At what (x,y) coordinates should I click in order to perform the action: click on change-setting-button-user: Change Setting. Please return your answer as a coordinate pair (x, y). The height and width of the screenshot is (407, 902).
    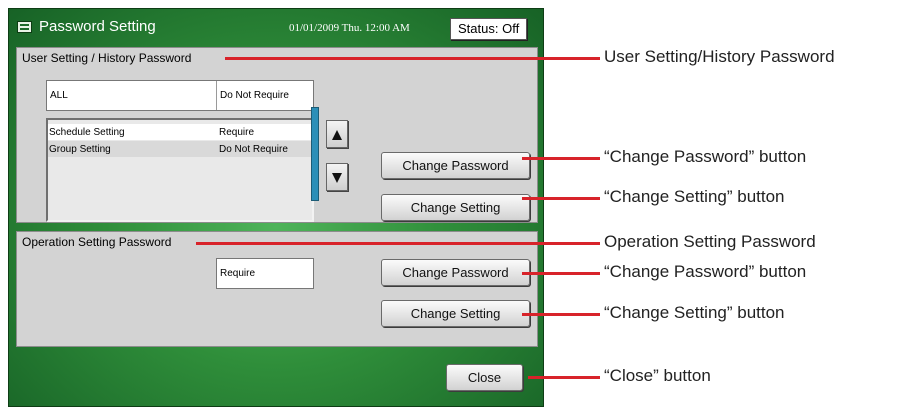
    Looking at the image, I should click on (455, 207).